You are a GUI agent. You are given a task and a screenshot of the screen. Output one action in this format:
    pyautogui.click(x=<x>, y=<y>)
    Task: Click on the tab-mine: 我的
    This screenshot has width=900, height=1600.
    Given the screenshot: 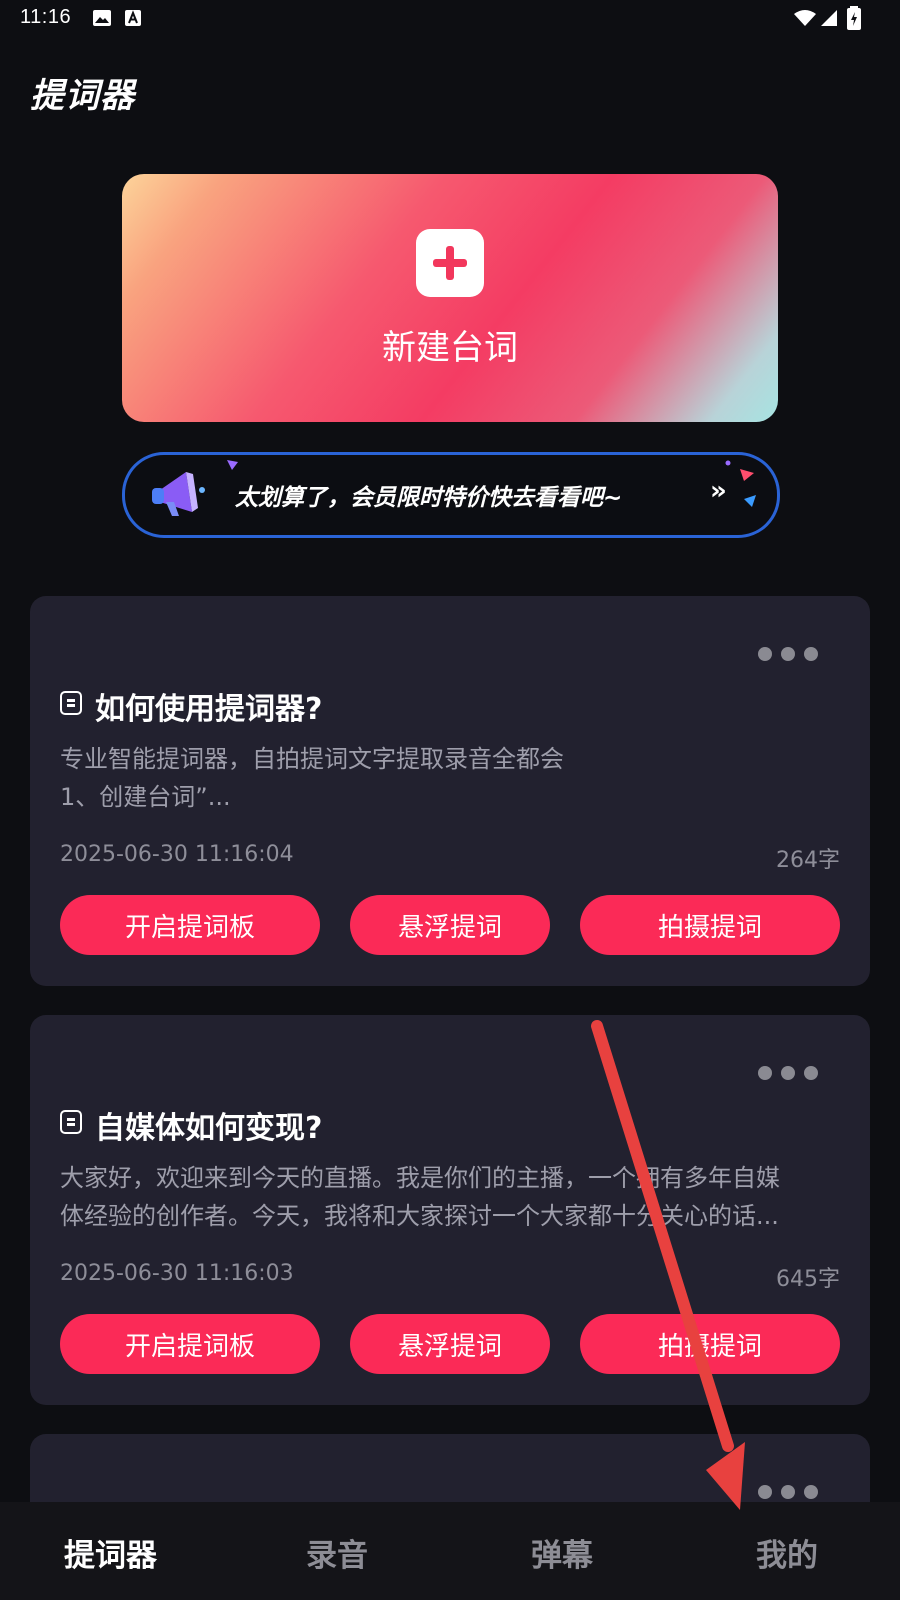 What is the action you would take?
    pyautogui.click(x=787, y=1552)
    